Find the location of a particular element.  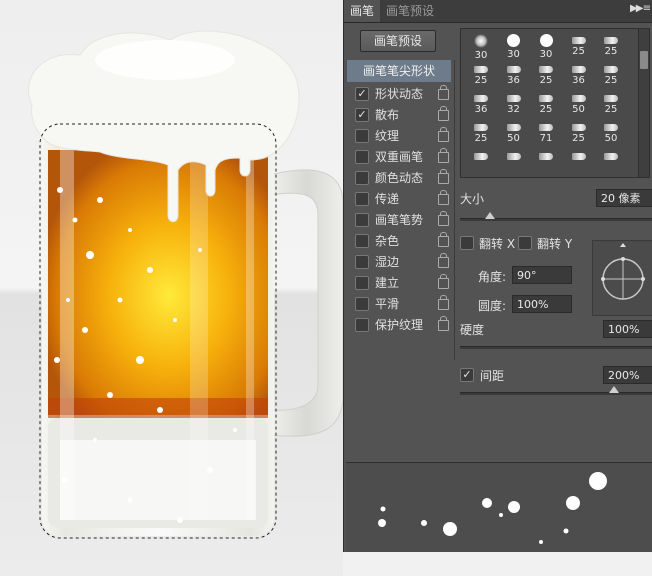

option-wet-edges: 湿边 is located at coordinates (399, 262).